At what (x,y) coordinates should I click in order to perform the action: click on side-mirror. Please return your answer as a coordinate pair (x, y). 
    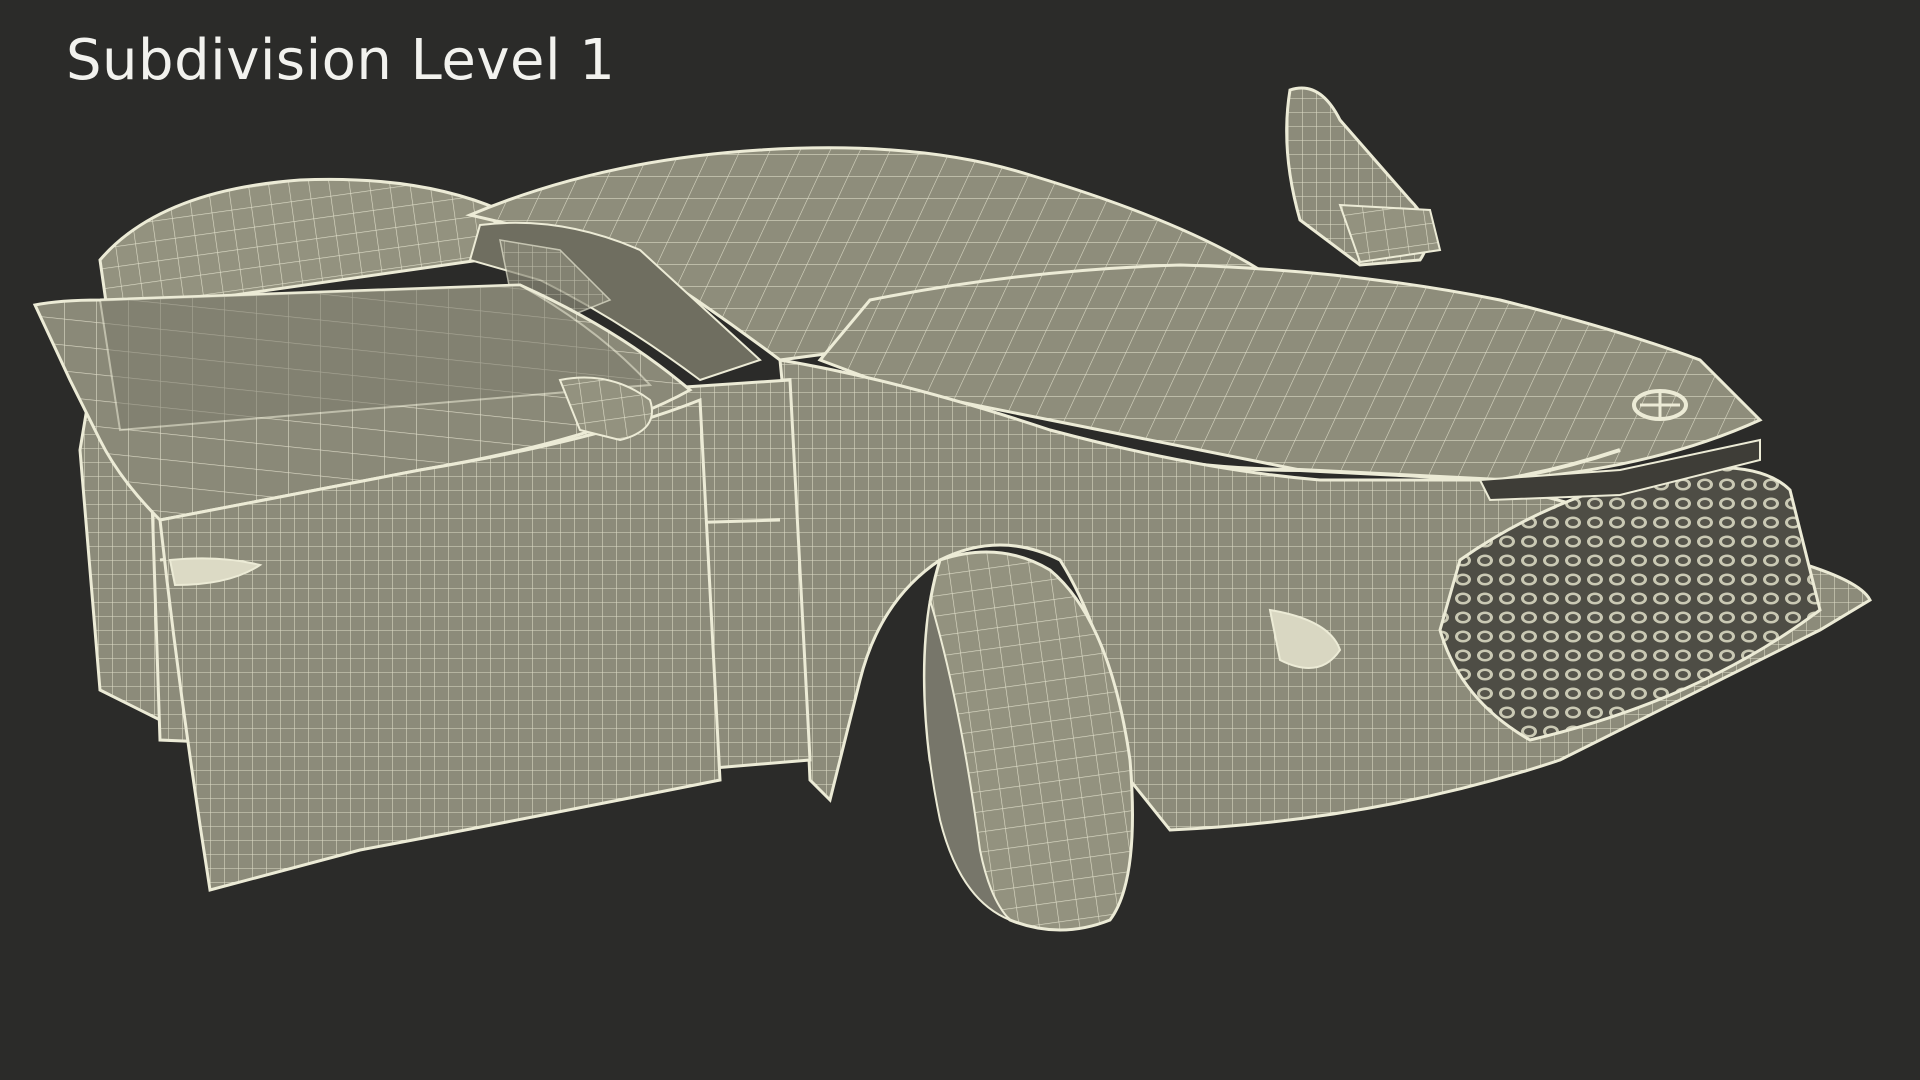
    Looking at the image, I should click on (1363, 176).